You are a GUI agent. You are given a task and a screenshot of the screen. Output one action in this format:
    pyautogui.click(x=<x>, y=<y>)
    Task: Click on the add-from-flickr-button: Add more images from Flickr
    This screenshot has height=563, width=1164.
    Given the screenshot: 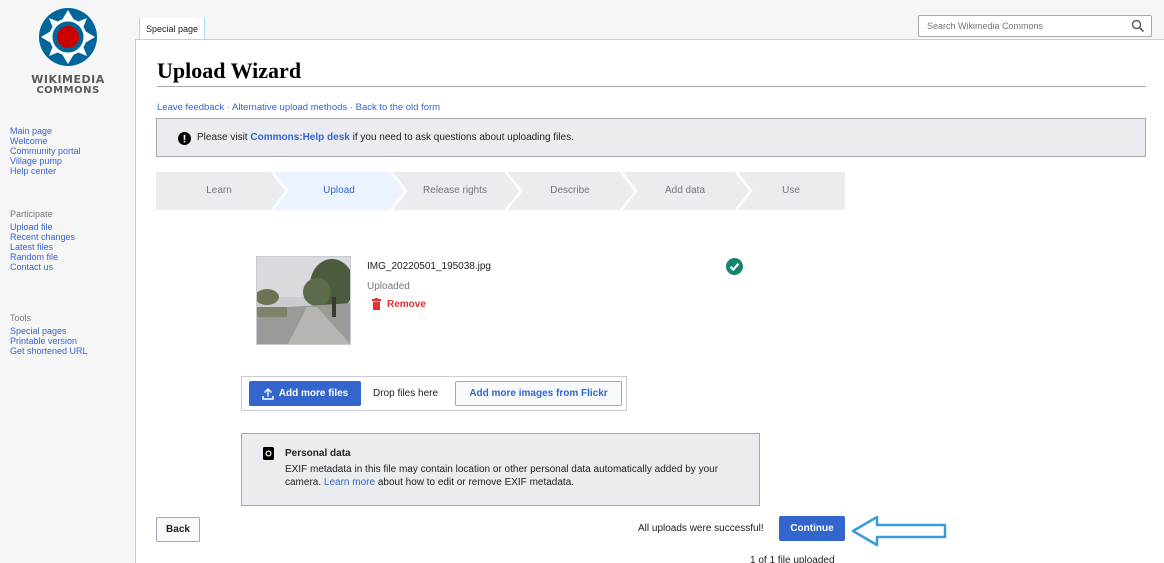 What is the action you would take?
    pyautogui.click(x=538, y=393)
    